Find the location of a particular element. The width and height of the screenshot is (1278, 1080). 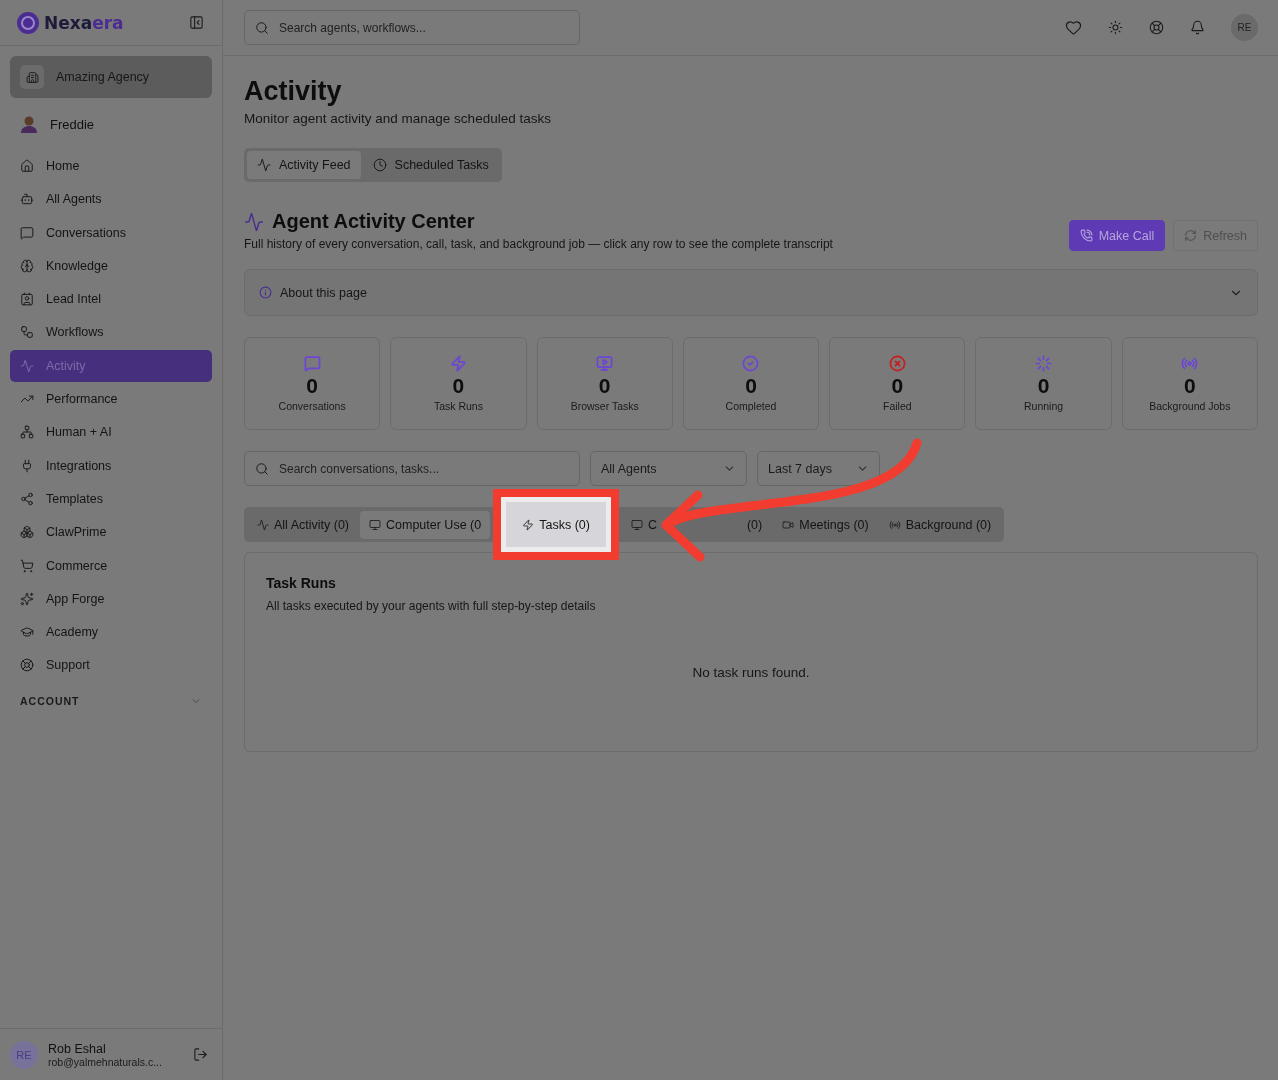

page-subtitle: Monitor agent activity and manage scheduled tasks is located at coordinates (398, 118).